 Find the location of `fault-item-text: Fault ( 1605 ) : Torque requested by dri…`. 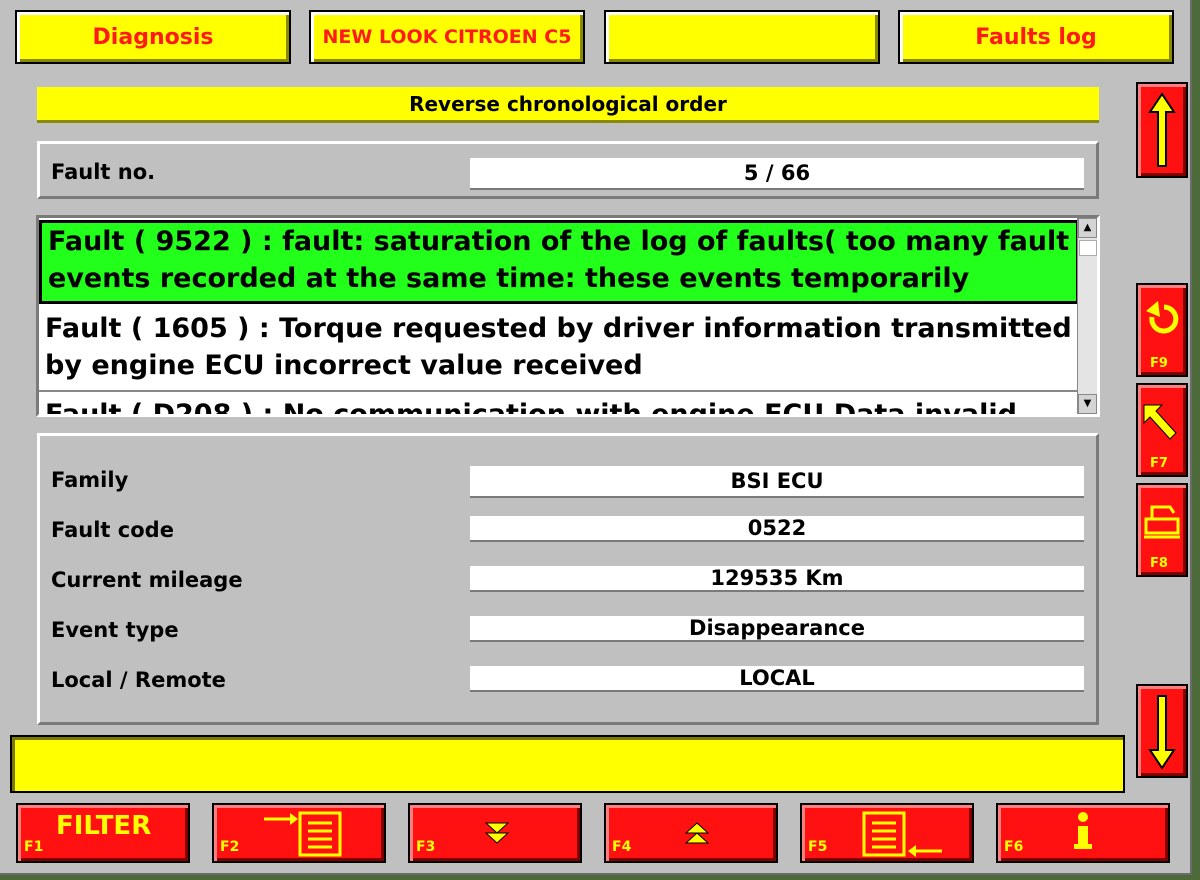

fault-item-text: Fault ( 1605 ) : Torque requested by dri… is located at coordinates (558, 347).